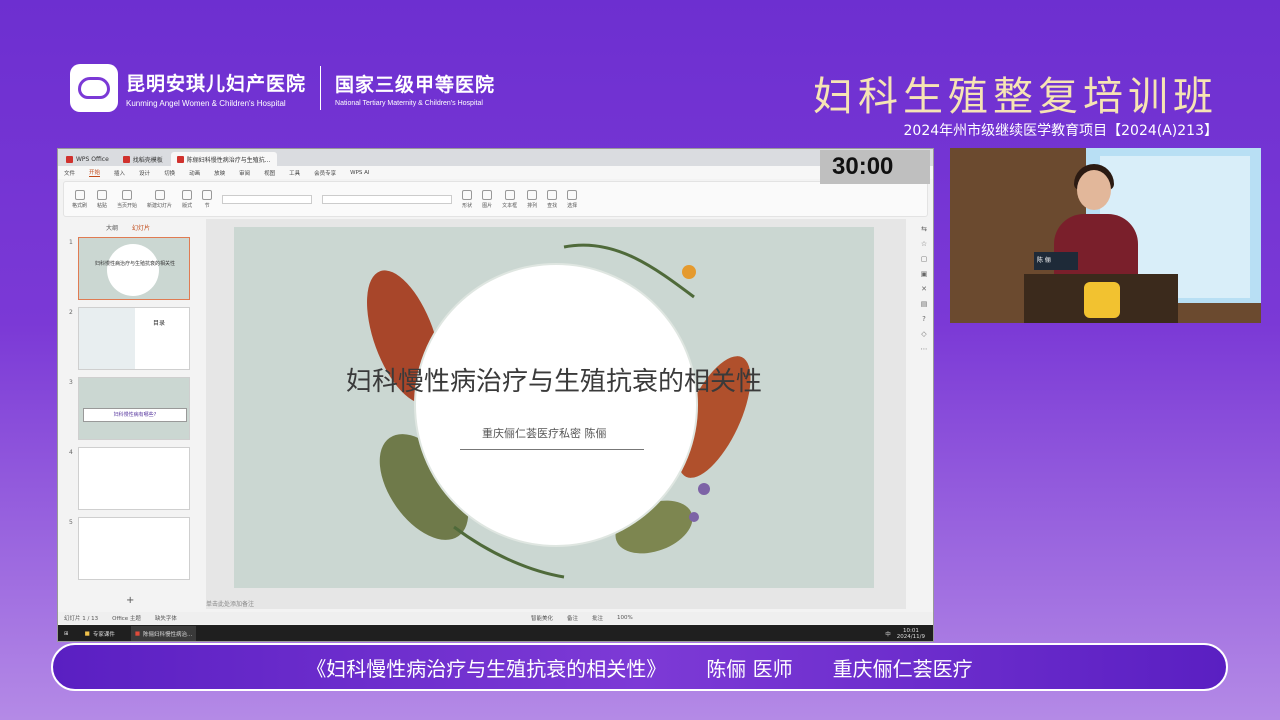 The image size is (1280, 720). Describe the element at coordinates (216, 83) in the screenshot. I see `hospital-name-cn: 昆明安琪儿妇产医院` at that location.